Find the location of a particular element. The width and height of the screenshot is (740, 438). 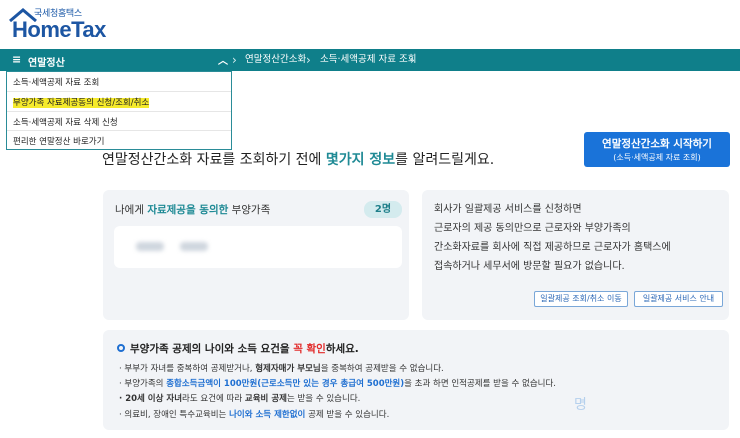

bulk-provision-guide-button: 일괄제공 서비스 안내 is located at coordinates (678, 299).